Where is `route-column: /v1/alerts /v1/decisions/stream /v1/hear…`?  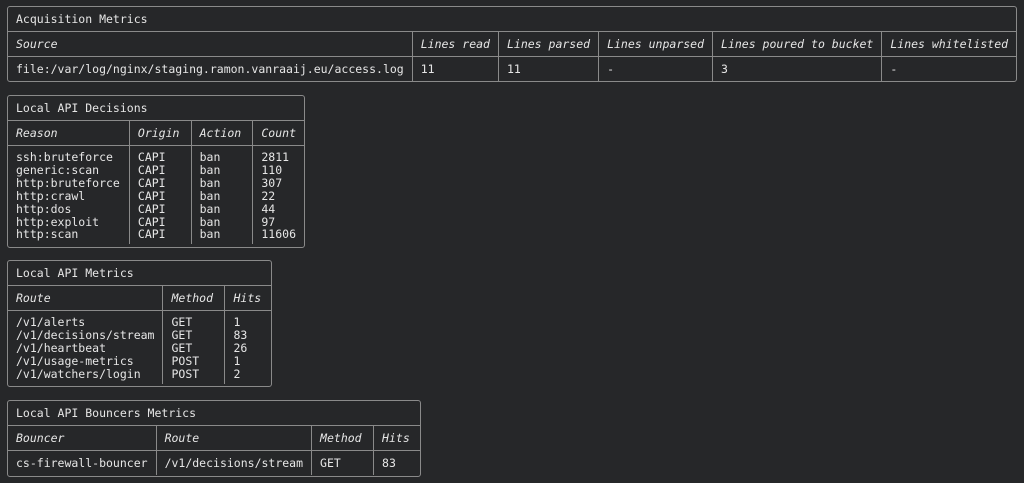
route-column: /v1/alerts /v1/decisions/stream /v1/hear… is located at coordinates (86, 347).